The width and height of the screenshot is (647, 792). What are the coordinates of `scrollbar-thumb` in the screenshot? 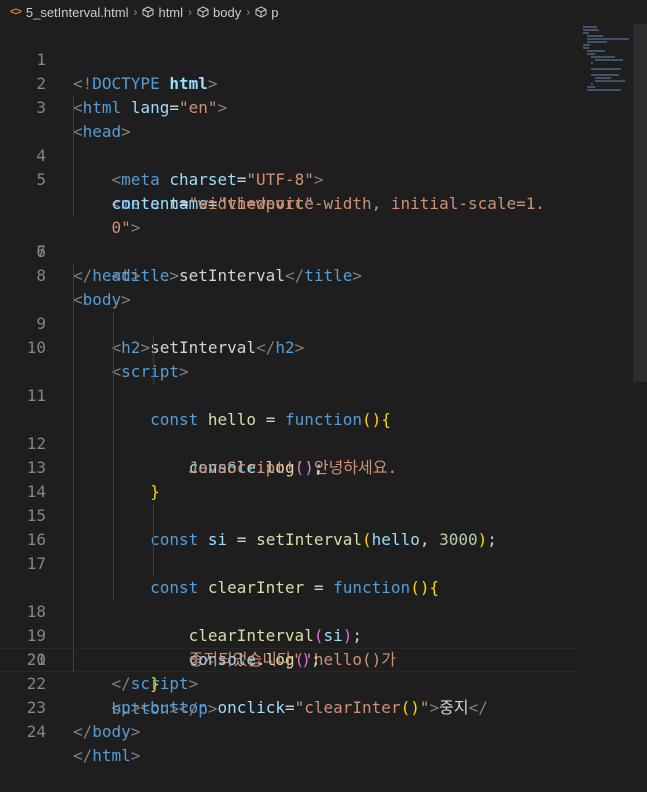 It's located at (640, 203).